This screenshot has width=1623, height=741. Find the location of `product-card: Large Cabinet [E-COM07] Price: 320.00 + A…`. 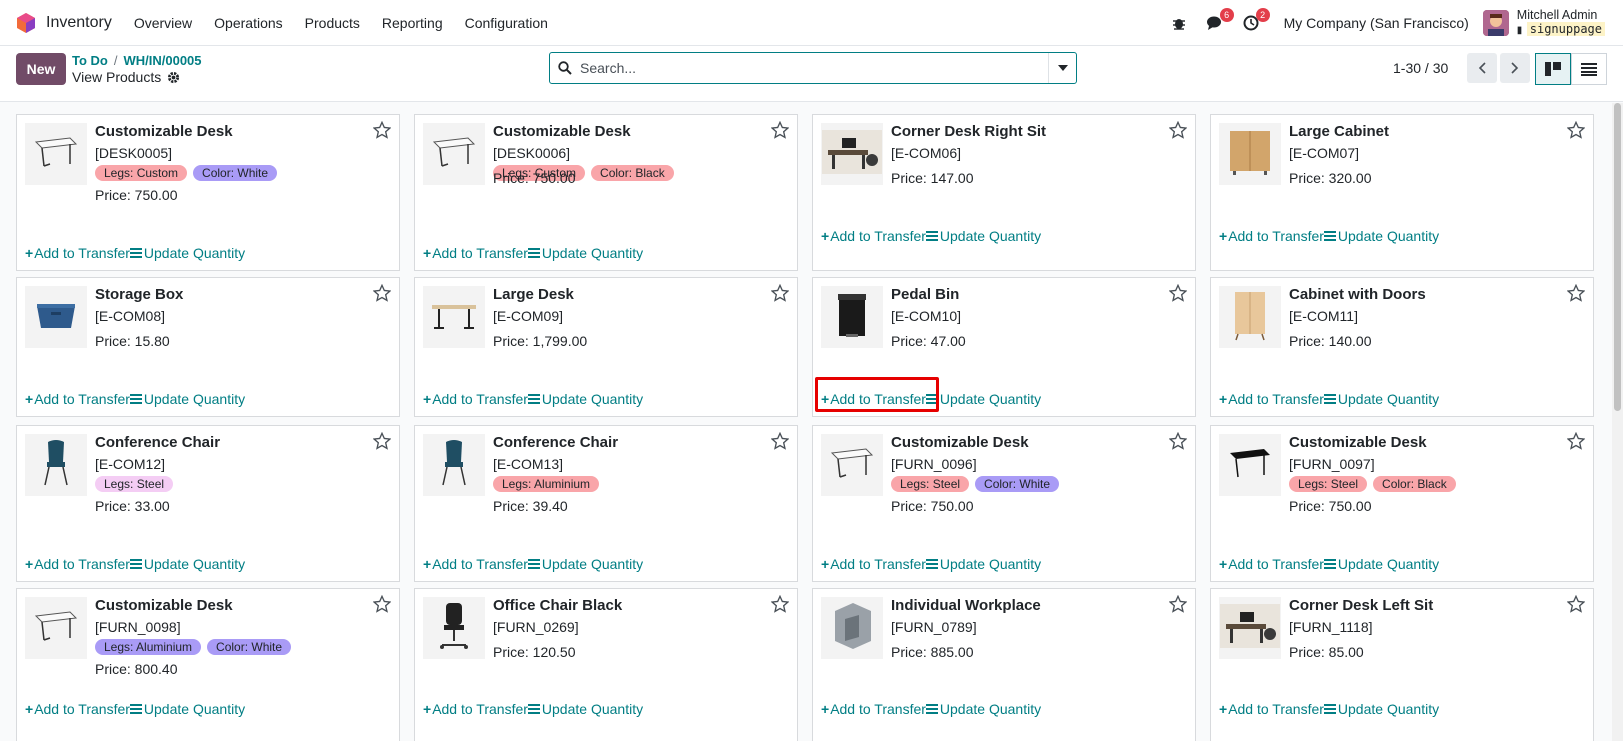

product-card: Large Cabinet [E-COM07] Price: 320.00 + A… is located at coordinates (1402, 192).